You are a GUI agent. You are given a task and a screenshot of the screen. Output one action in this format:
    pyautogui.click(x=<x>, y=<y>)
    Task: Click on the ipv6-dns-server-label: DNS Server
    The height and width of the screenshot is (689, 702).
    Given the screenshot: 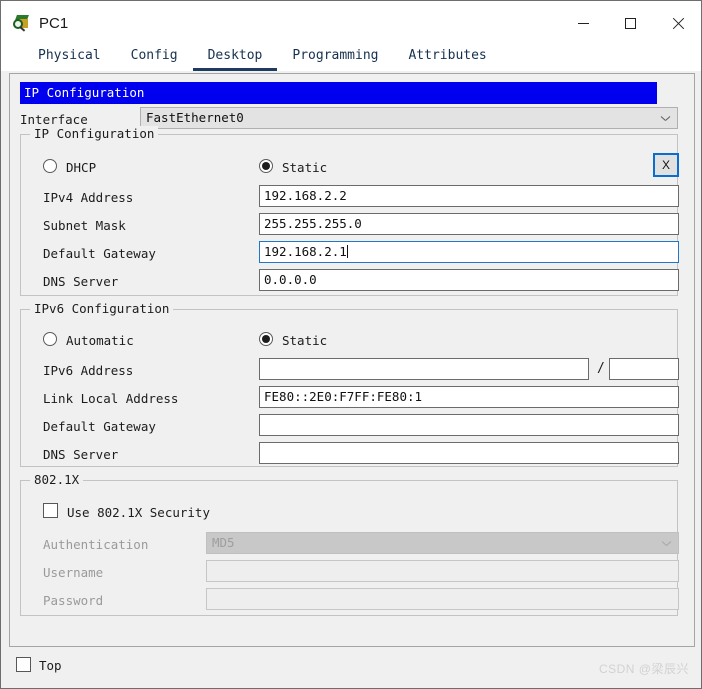 What is the action you would take?
    pyautogui.click(x=81, y=454)
    